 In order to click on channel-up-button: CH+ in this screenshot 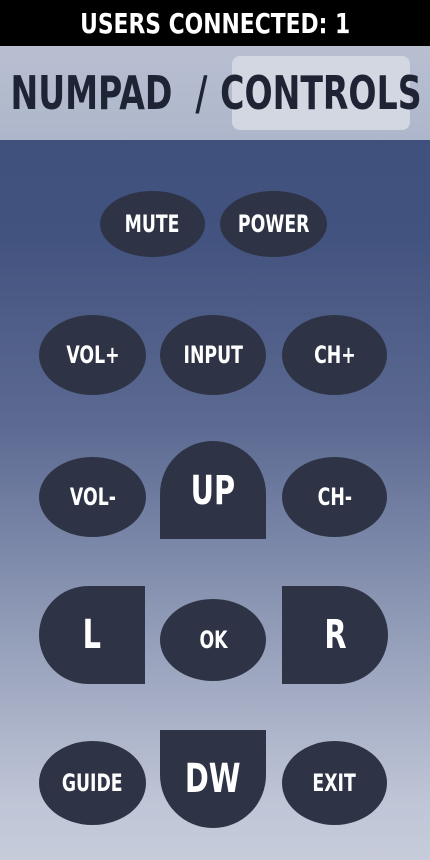, I will do `click(334, 355)`.